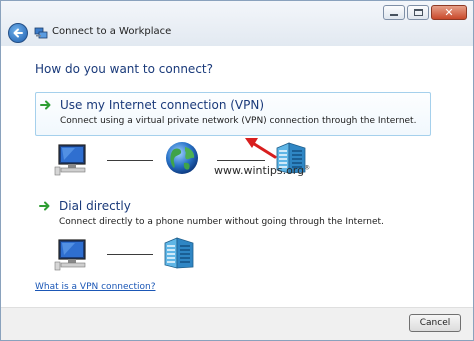 This screenshot has width=474, height=341. I want to click on close-icon: ✕, so click(449, 12).